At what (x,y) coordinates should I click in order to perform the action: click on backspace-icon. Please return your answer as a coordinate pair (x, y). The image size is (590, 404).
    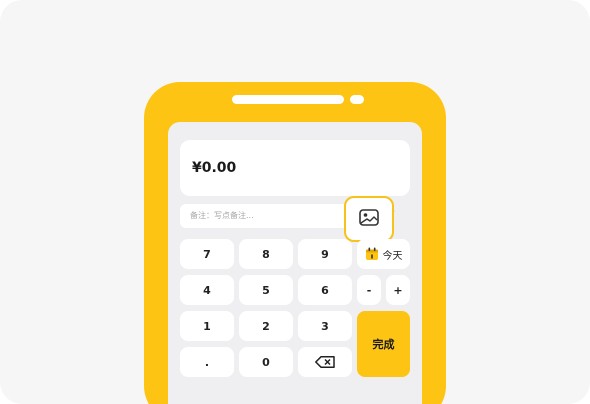
    Looking at the image, I should click on (325, 362).